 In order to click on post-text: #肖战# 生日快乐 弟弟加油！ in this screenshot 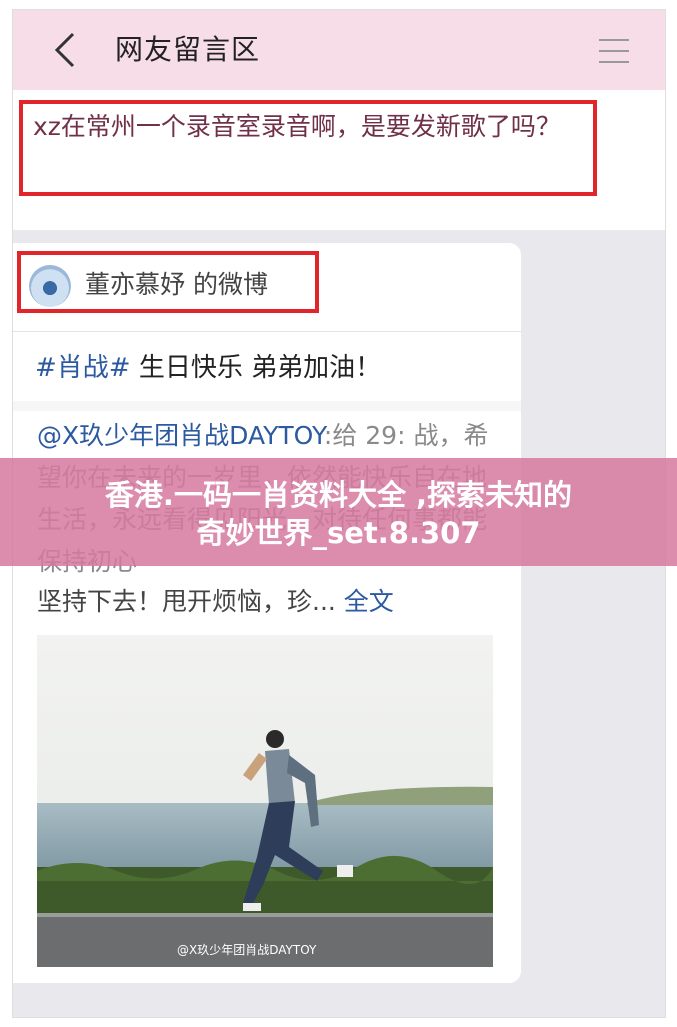, I will do `click(208, 368)`.